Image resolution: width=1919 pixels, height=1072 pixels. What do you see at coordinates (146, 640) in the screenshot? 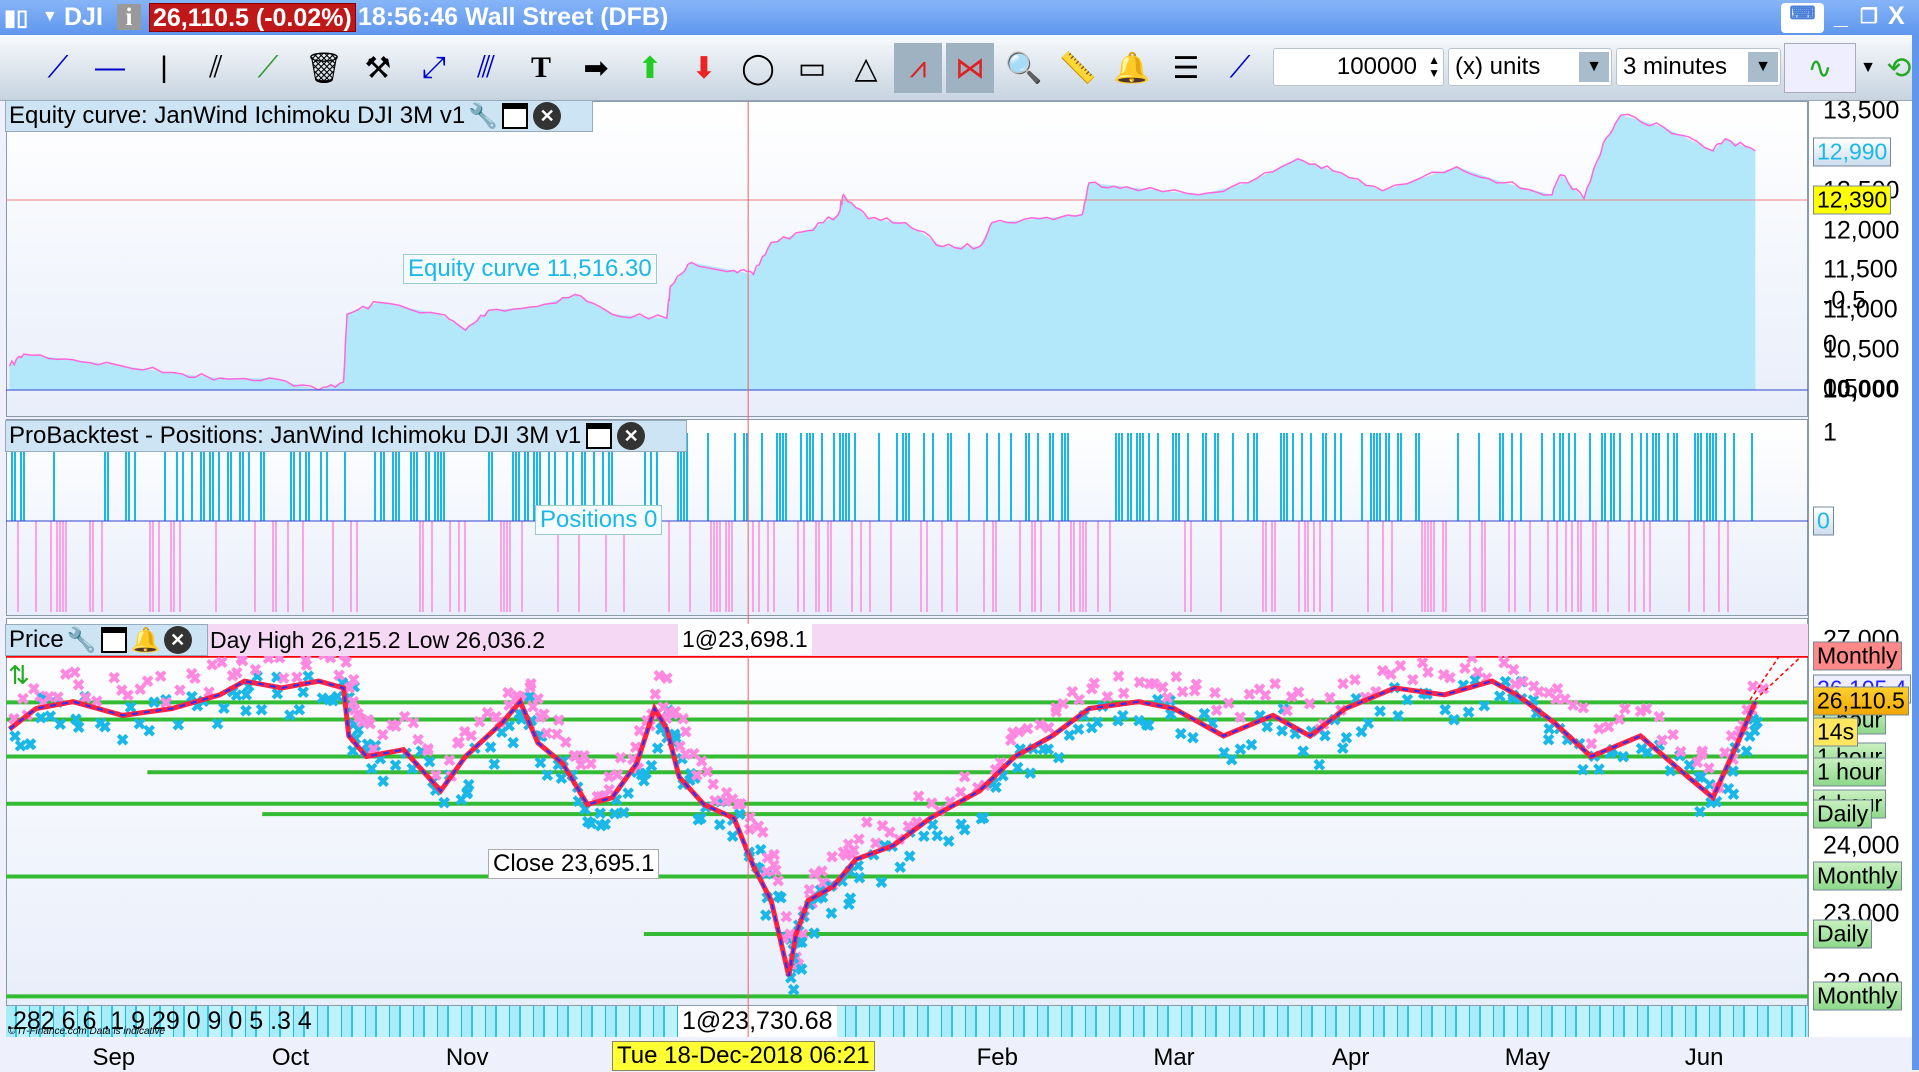
I see `alert-bell-icon: 🔔` at bounding box center [146, 640].